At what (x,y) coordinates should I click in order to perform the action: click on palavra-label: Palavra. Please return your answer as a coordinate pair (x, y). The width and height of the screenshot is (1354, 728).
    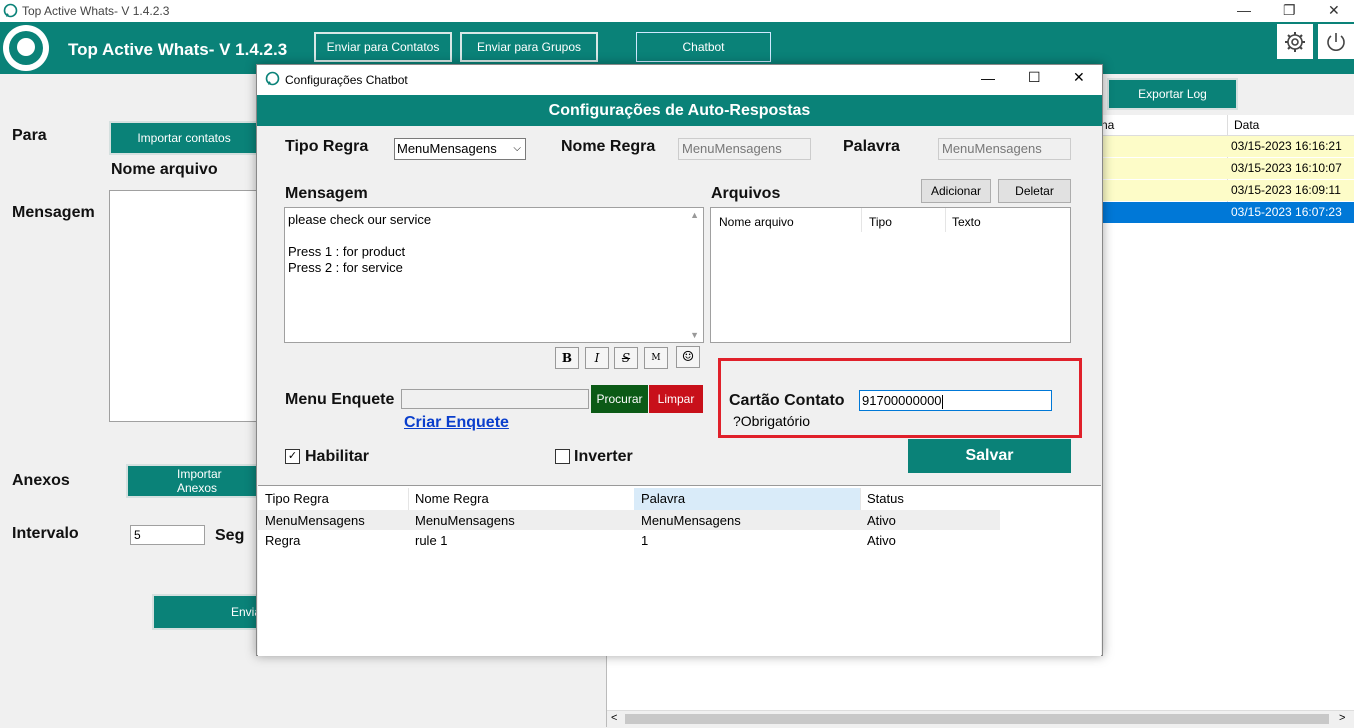
    Looking at the image, I should click on (871, 146).